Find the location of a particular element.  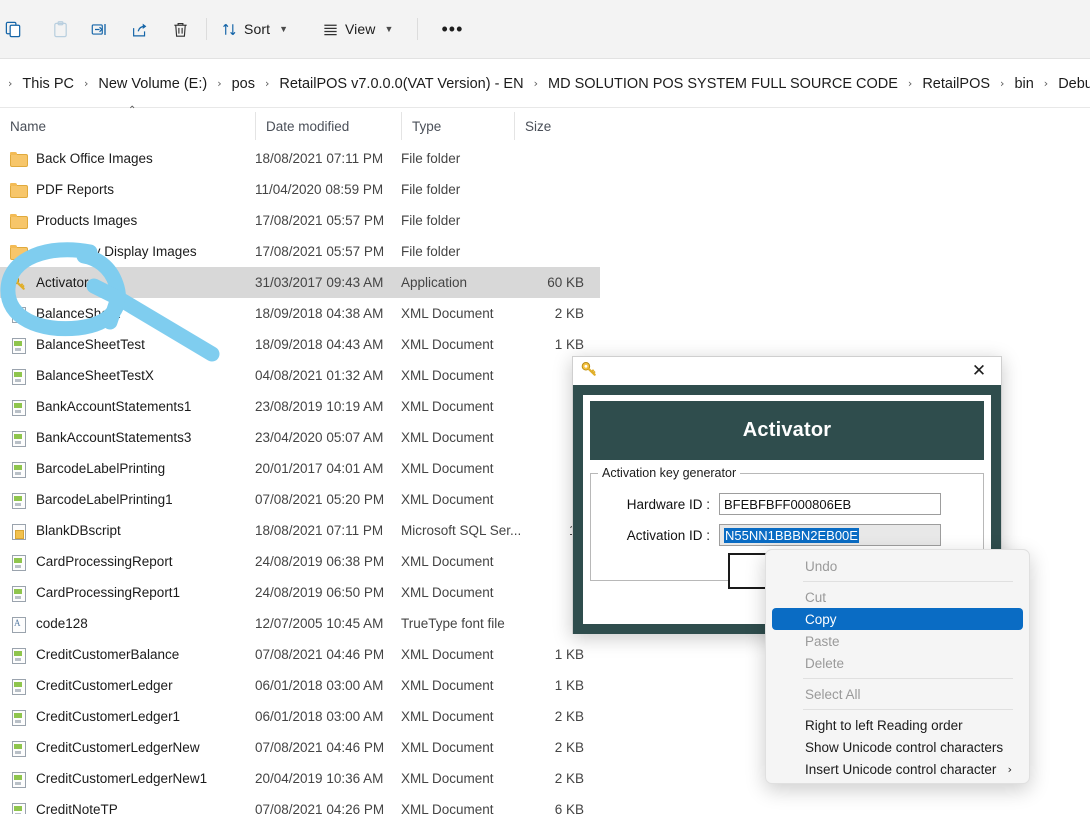

activation-id-field: N55NN1BBBN2EB00E is located at coordinates (830, 535).